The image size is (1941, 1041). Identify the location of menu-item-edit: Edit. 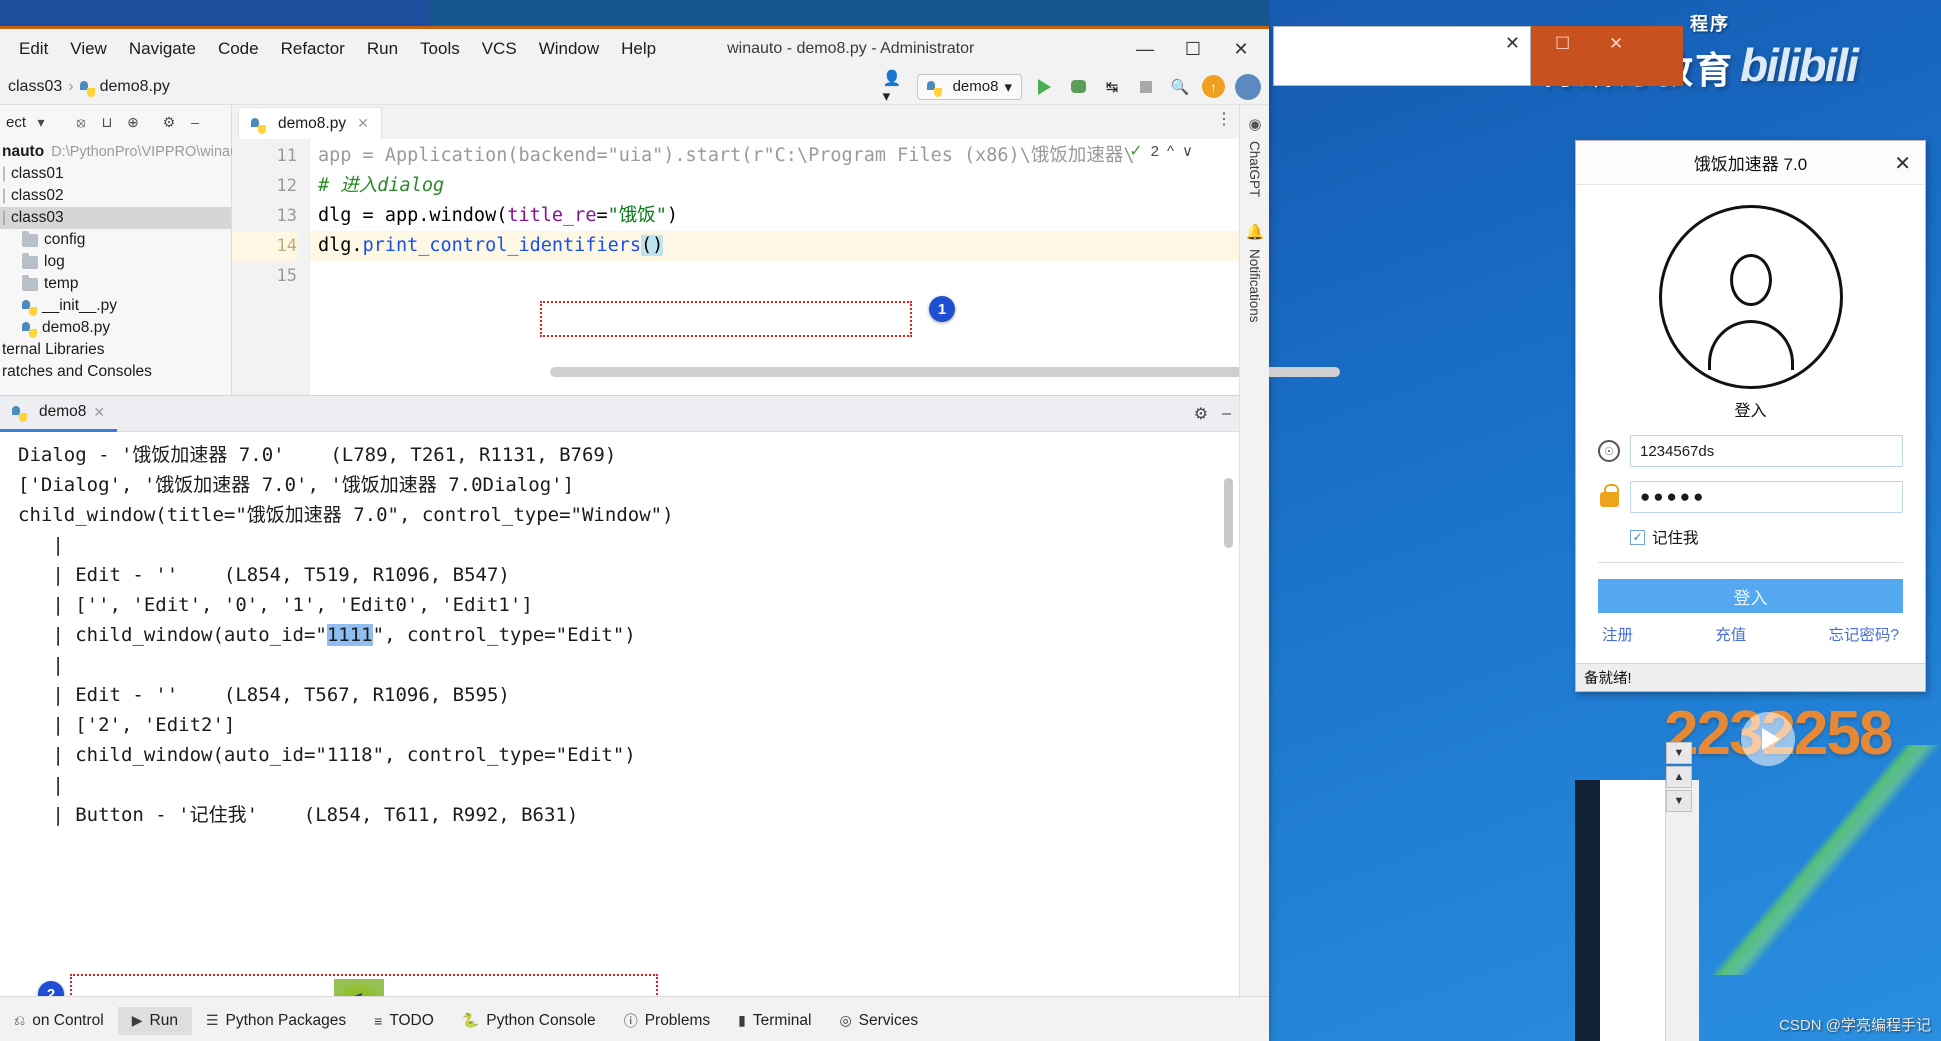
(33, 49).